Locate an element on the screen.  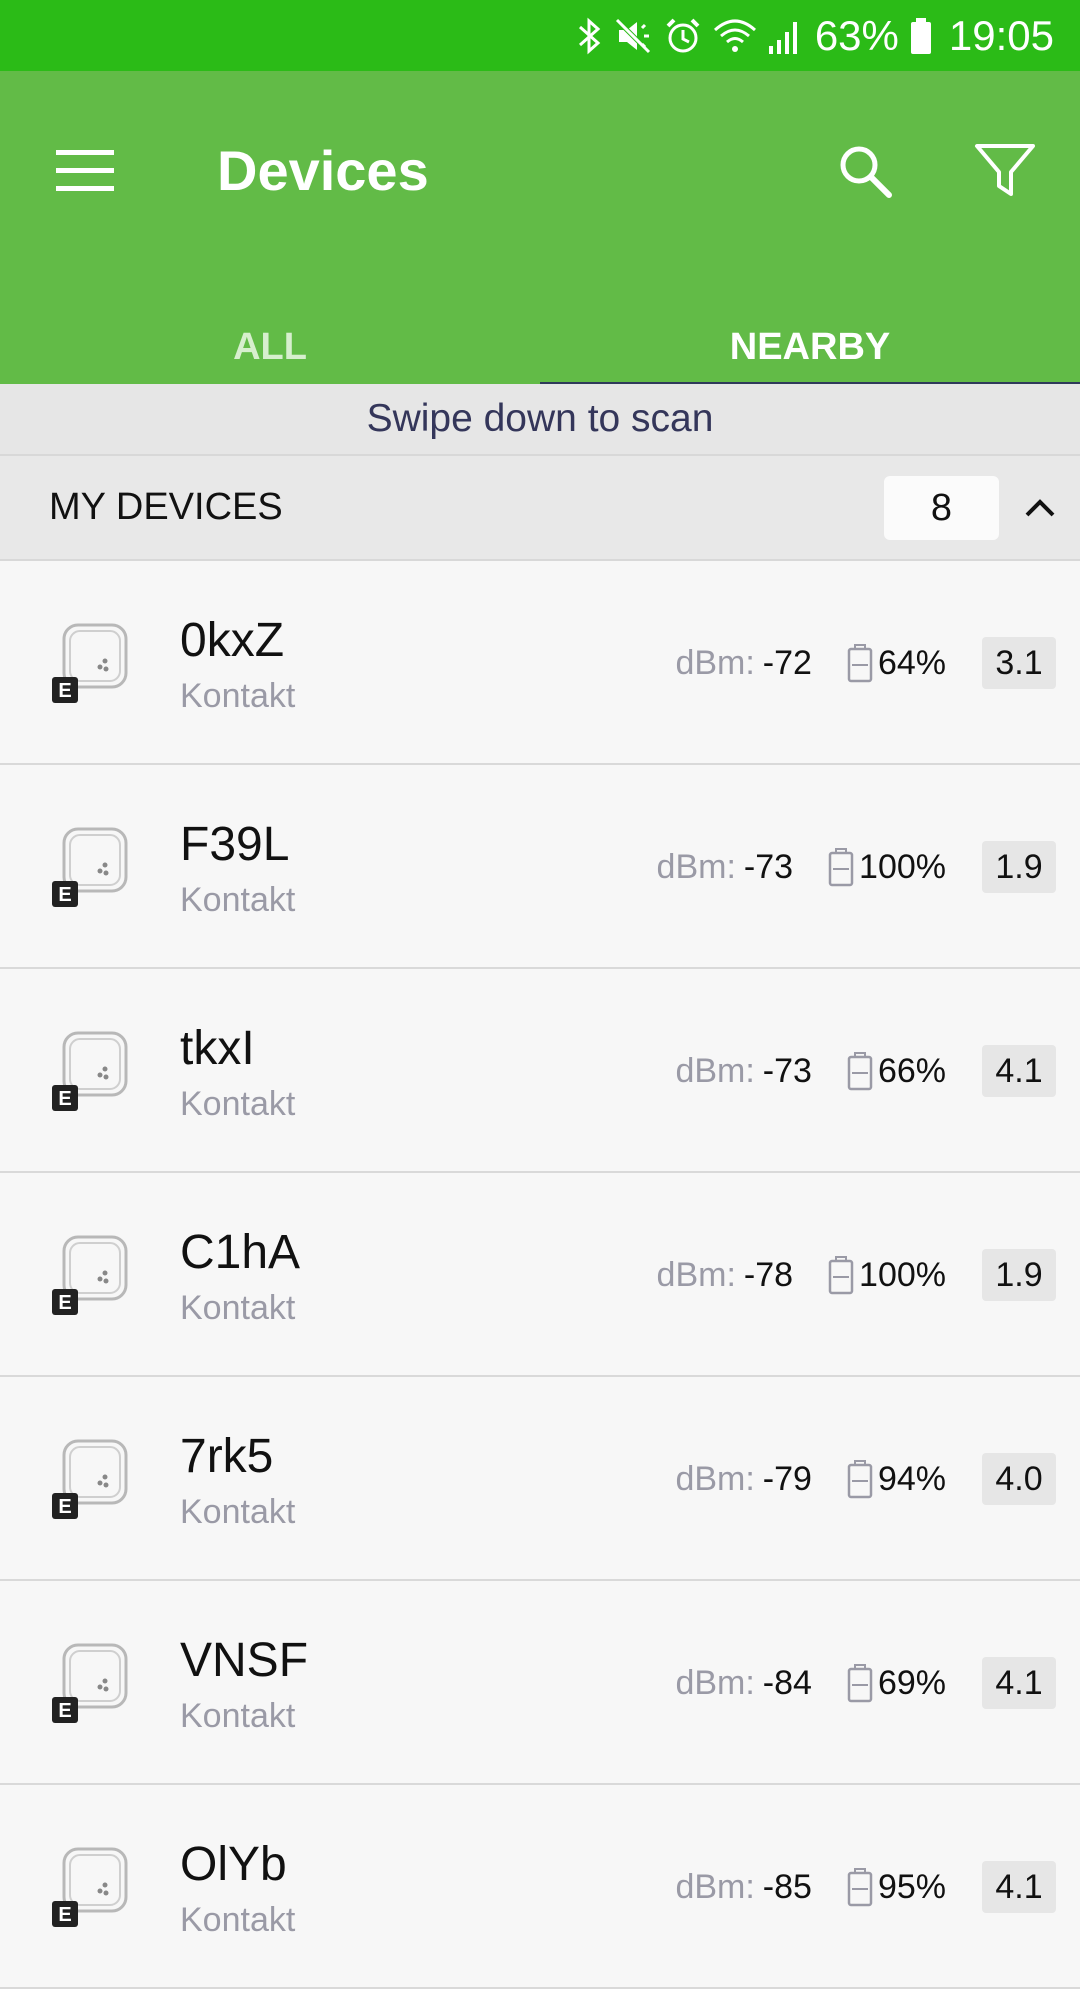
device-name: tkxI is located at coordinates (217, 1048).